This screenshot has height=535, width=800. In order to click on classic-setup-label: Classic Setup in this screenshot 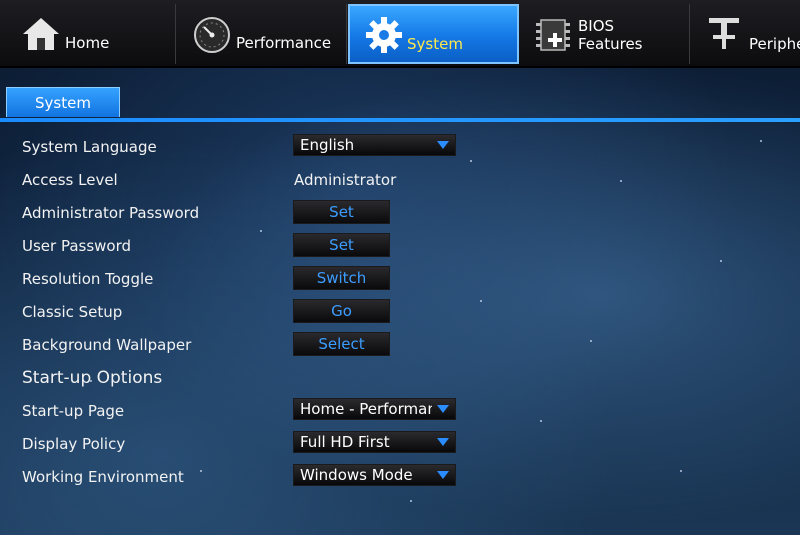, I will do `click(72, 312)`.